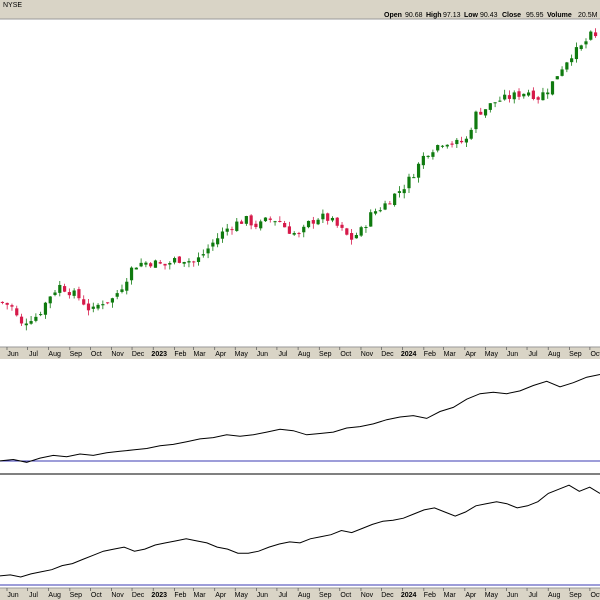 The height and width of the screenshot is (600, 600). I want to click on x-tick-label: May, so click(492, 595).